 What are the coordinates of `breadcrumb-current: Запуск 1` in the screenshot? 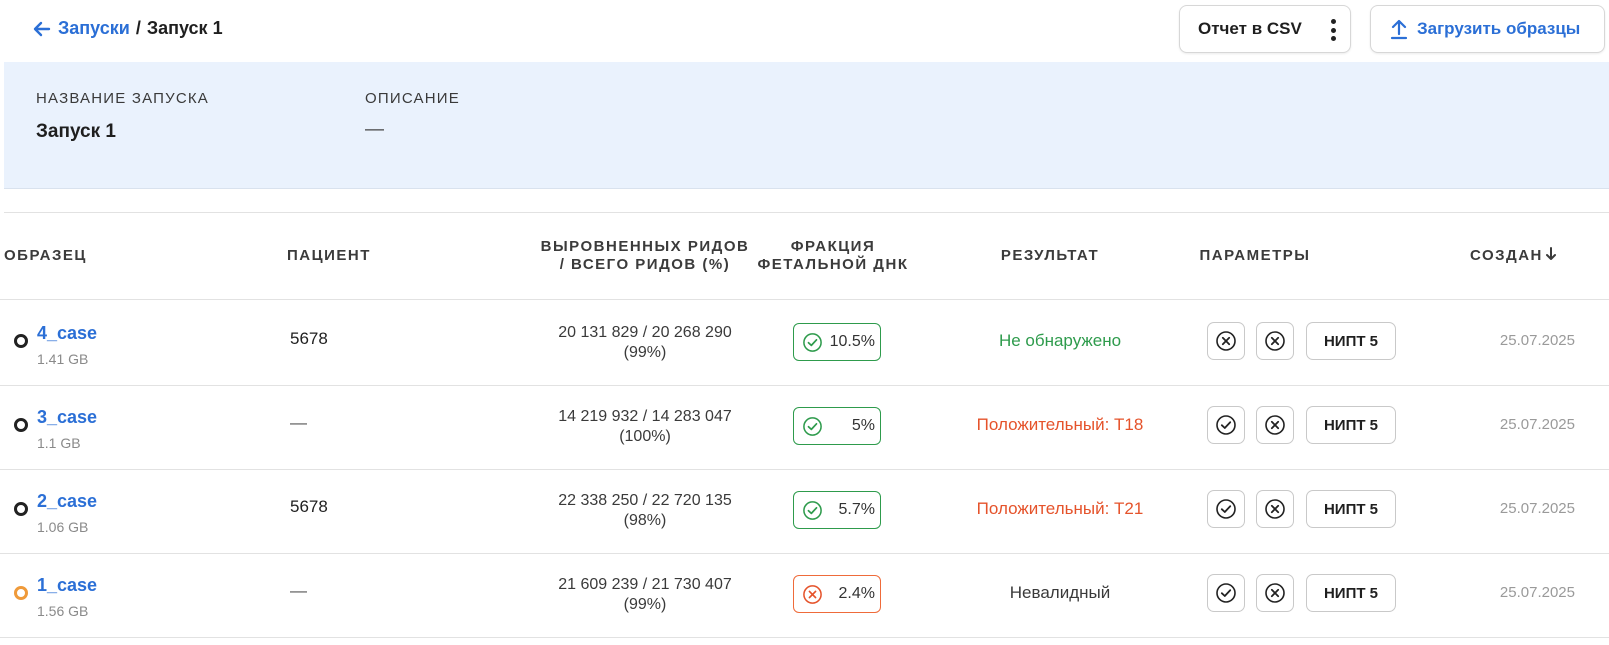 It's located at (184, 28).